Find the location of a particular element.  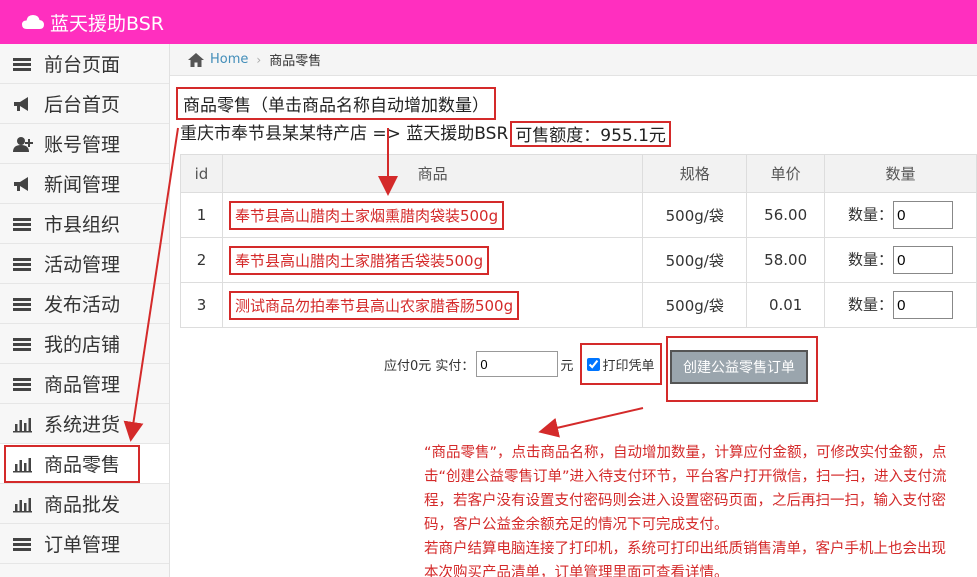

chevron-right-icon: › is located at coordinates (259, 59).